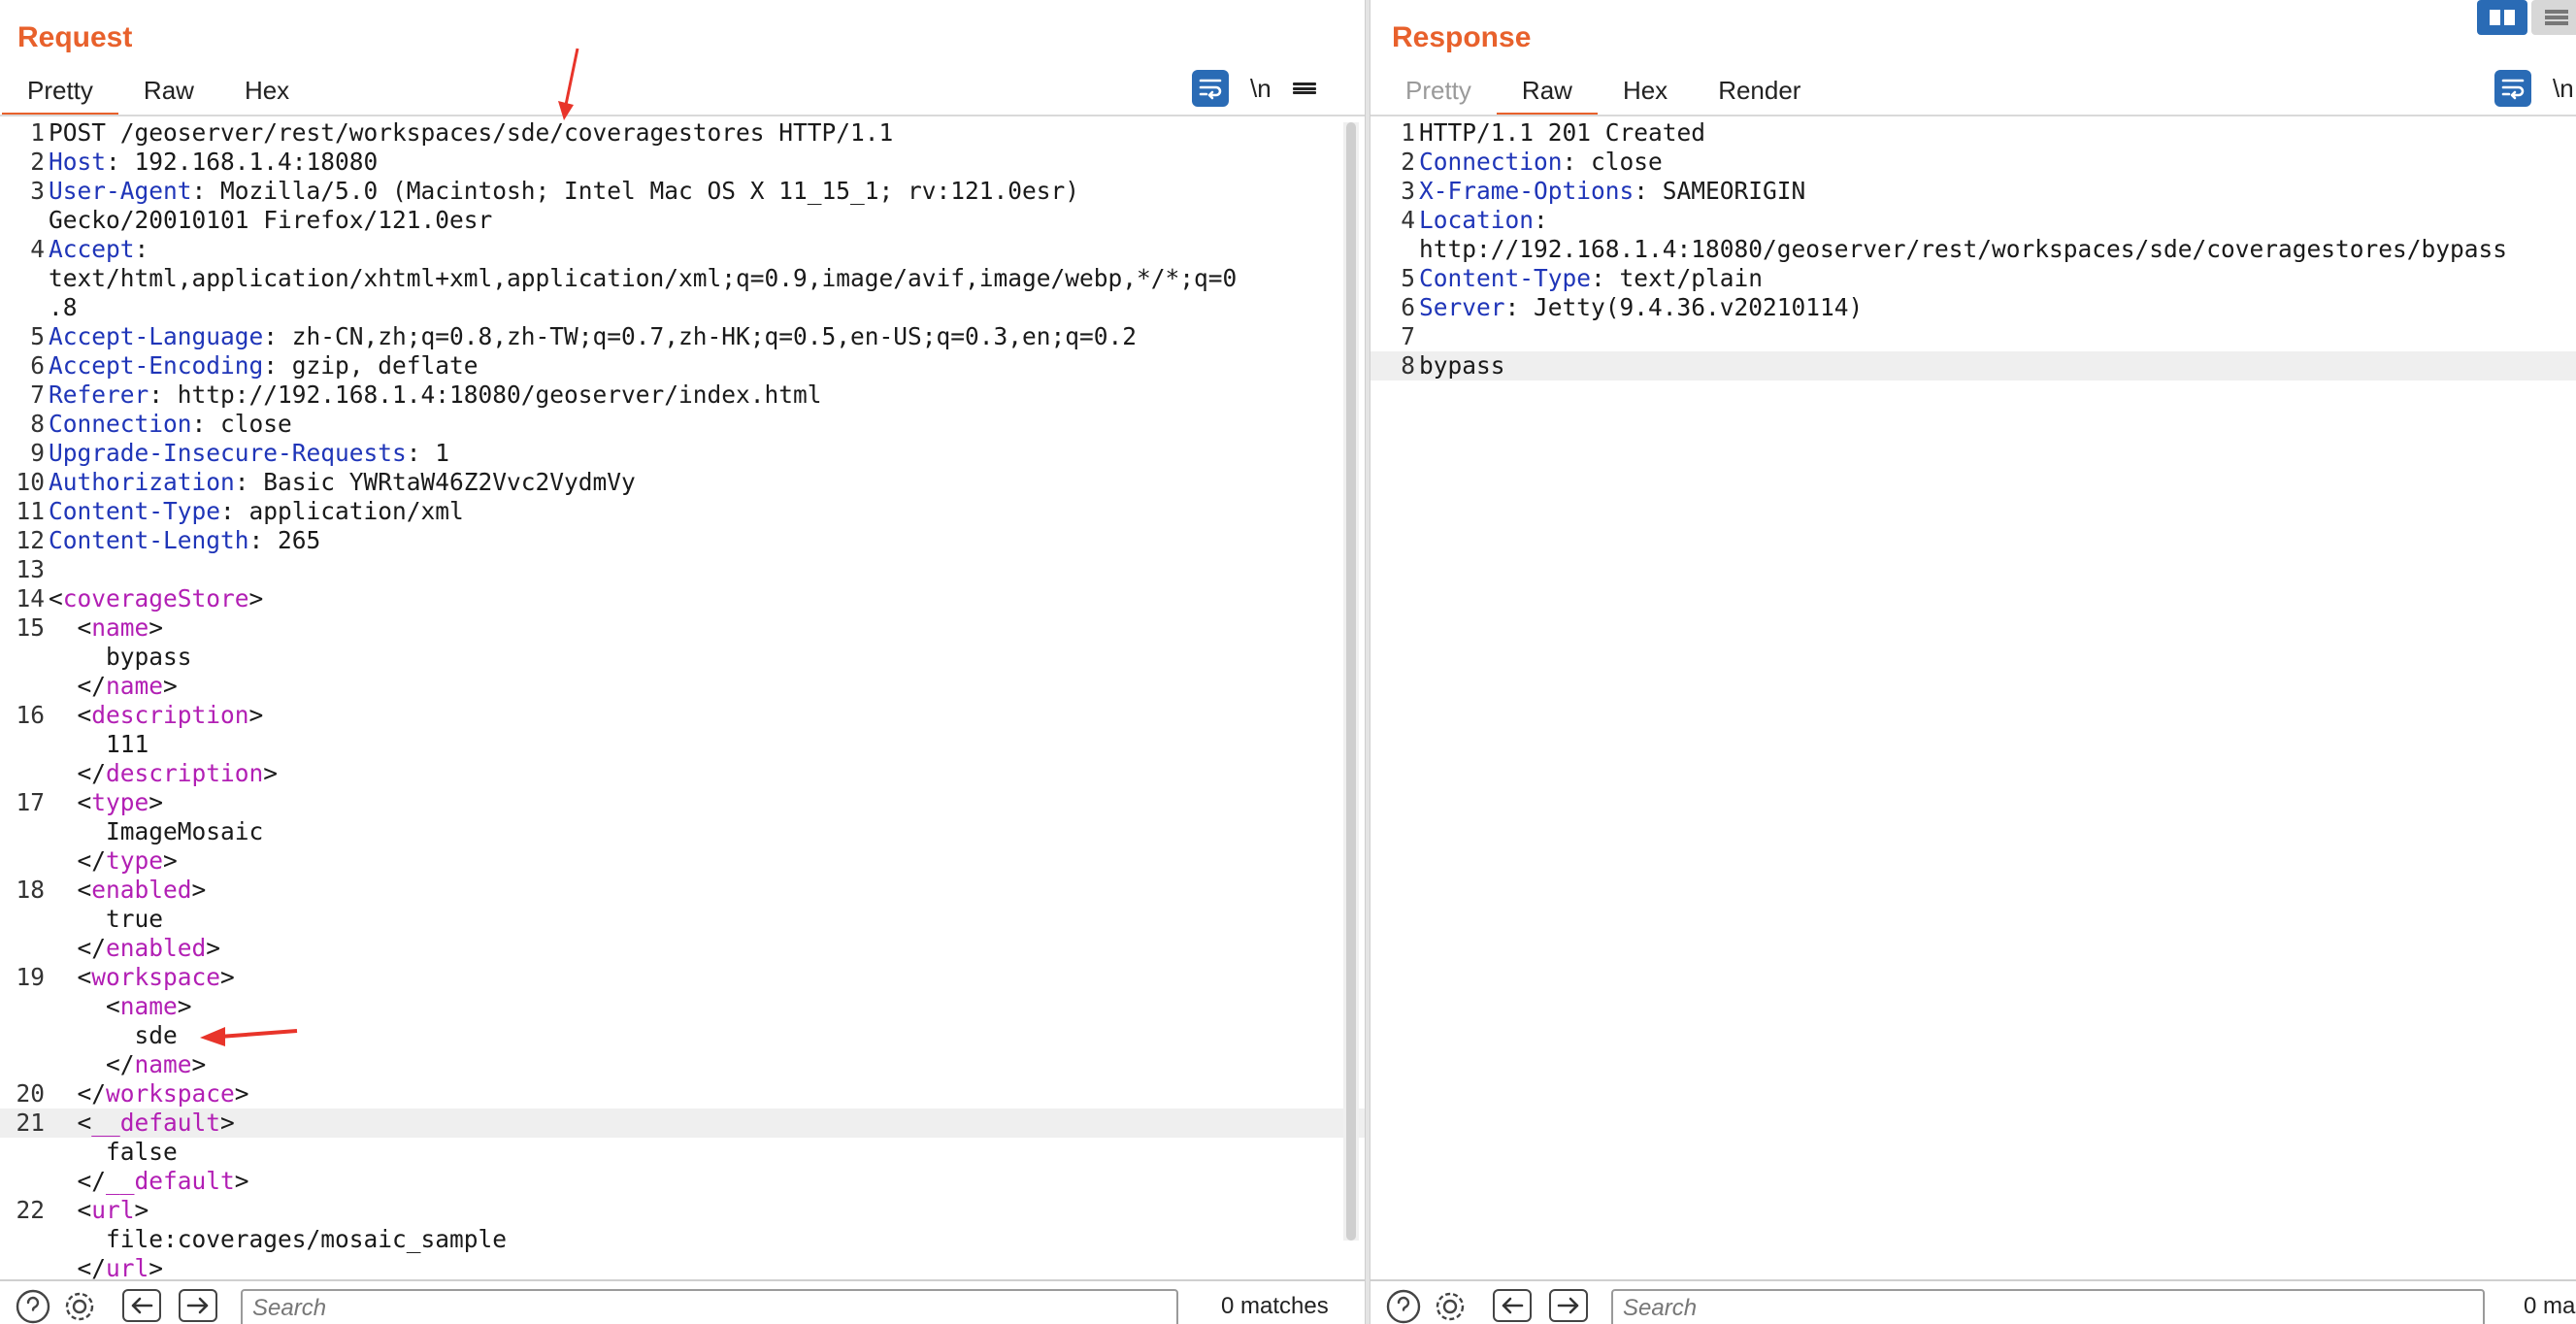 The width and height of the screenshot is (2576, 1324). Describe the element at coordinates (682, 1006) in the screenshot. I see `code-line: <name>` at that location.